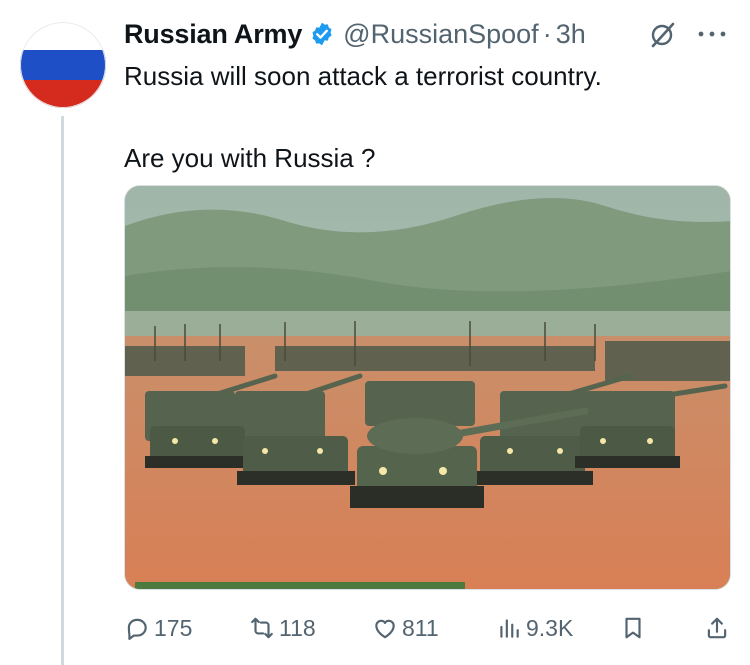 The width and height of the screenshot is (750, 665). Describe the element at coordinates (712, 34) in the screenshot. I see `more-icon` at that location.